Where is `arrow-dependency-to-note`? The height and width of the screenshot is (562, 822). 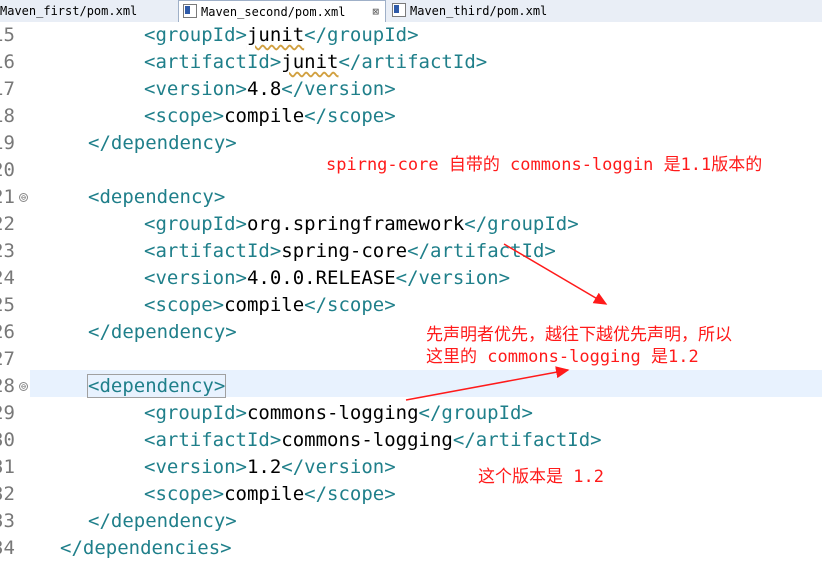
arrow-dependency-to-note is located at coordinates (487, 383).